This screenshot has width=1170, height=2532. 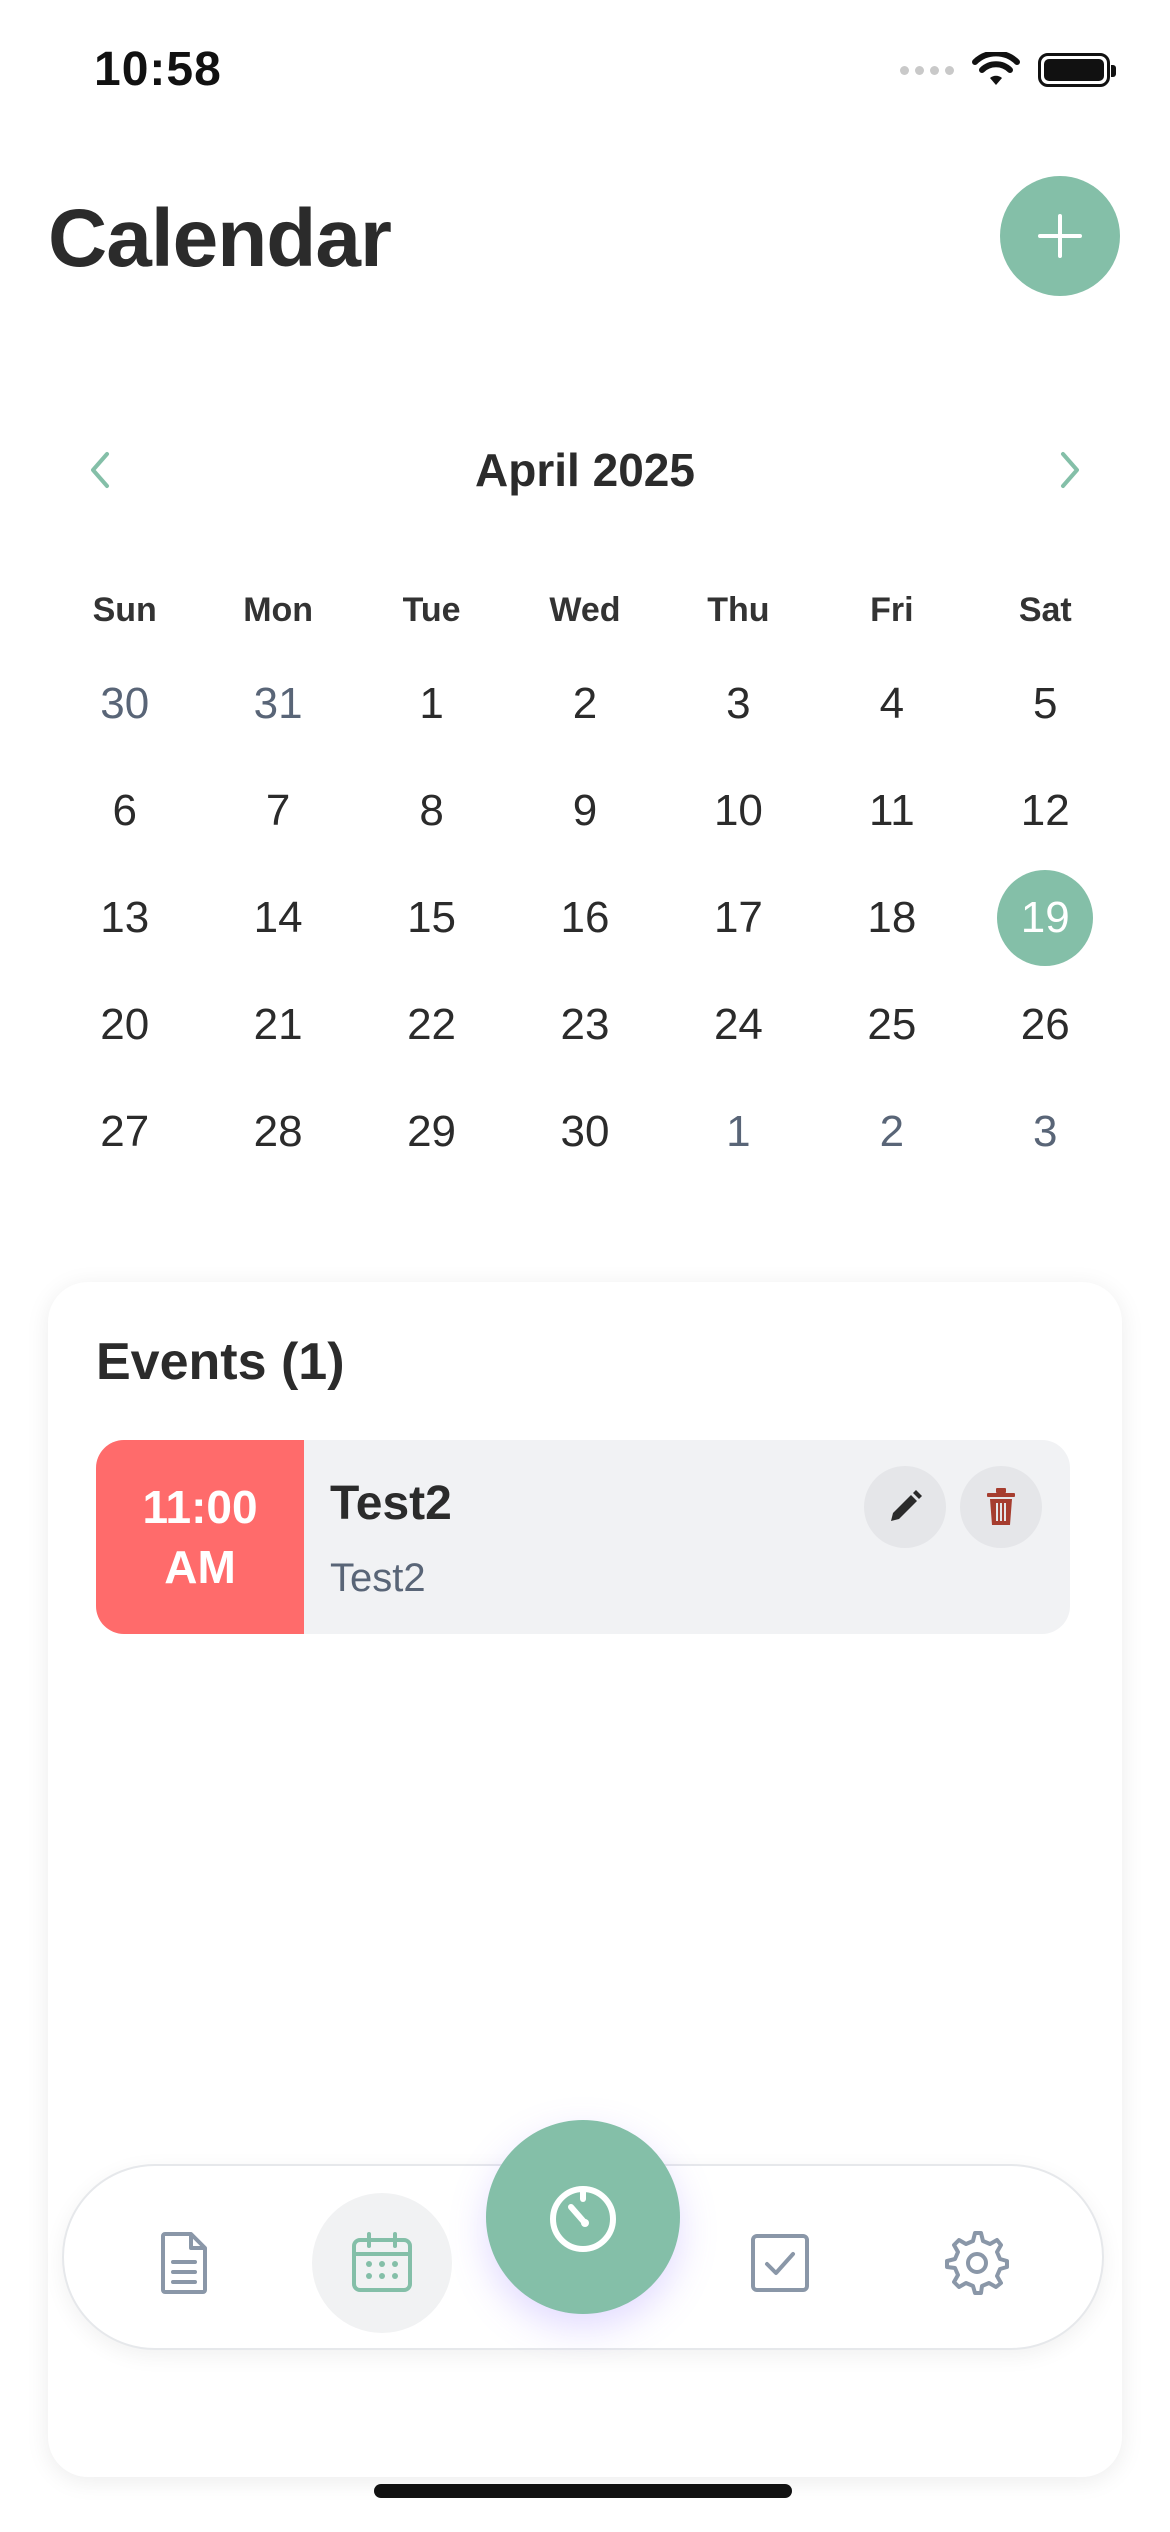 I want to click on day-number: 4, so click(x=892, y=703).